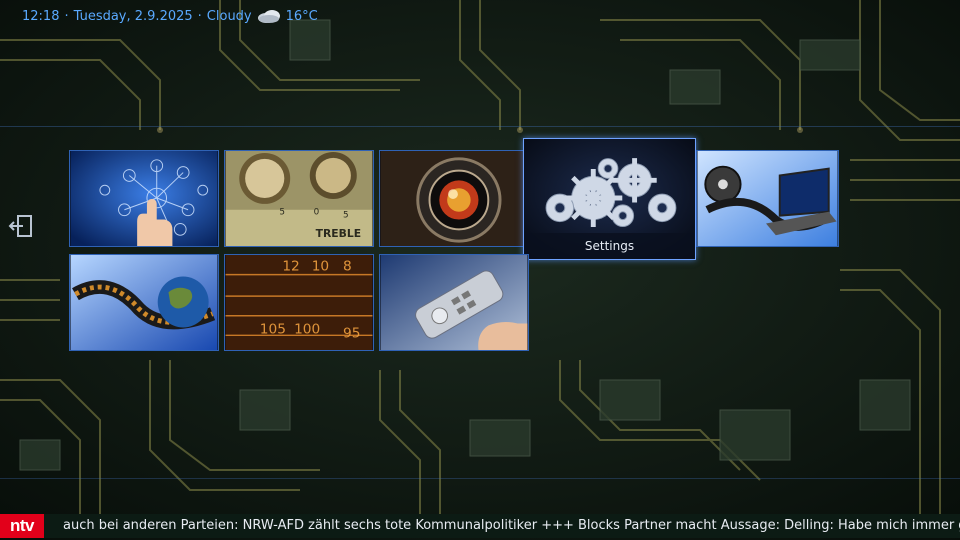 The height and width of the screenshot is (540, 960). What do you see at coordinates (480, 478) in the screenshot?
I see `bottom-divider` at bounding box center [480, 478].